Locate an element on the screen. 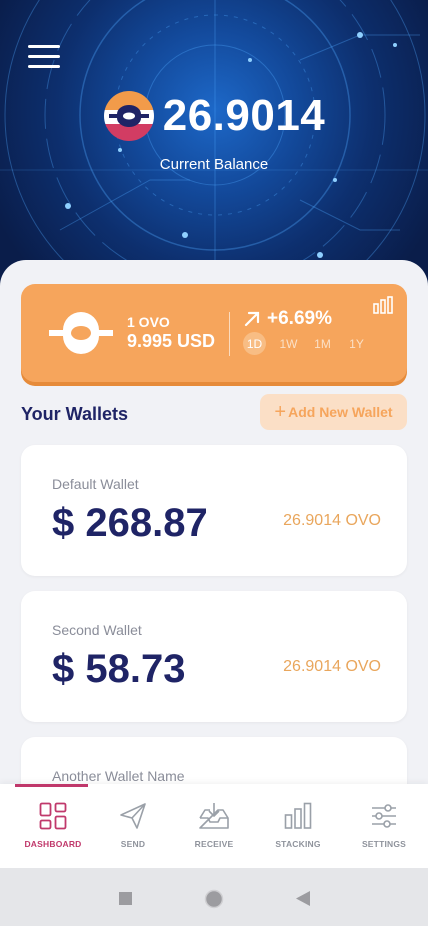 The height and width of the screenshot is (926, 428). system-nav-bar is located at coordinates (214, 897).